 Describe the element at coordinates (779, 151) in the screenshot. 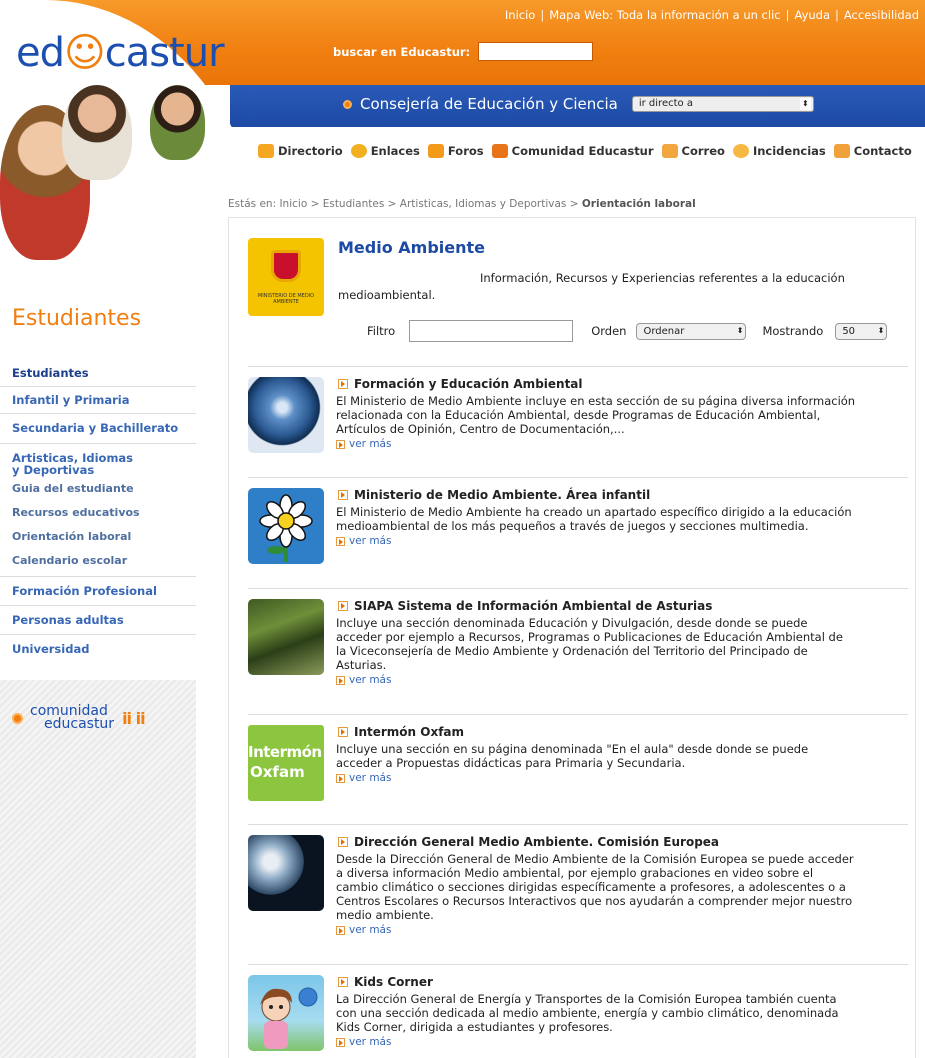

I see `nav-incidencias: Incidencias` at that location.